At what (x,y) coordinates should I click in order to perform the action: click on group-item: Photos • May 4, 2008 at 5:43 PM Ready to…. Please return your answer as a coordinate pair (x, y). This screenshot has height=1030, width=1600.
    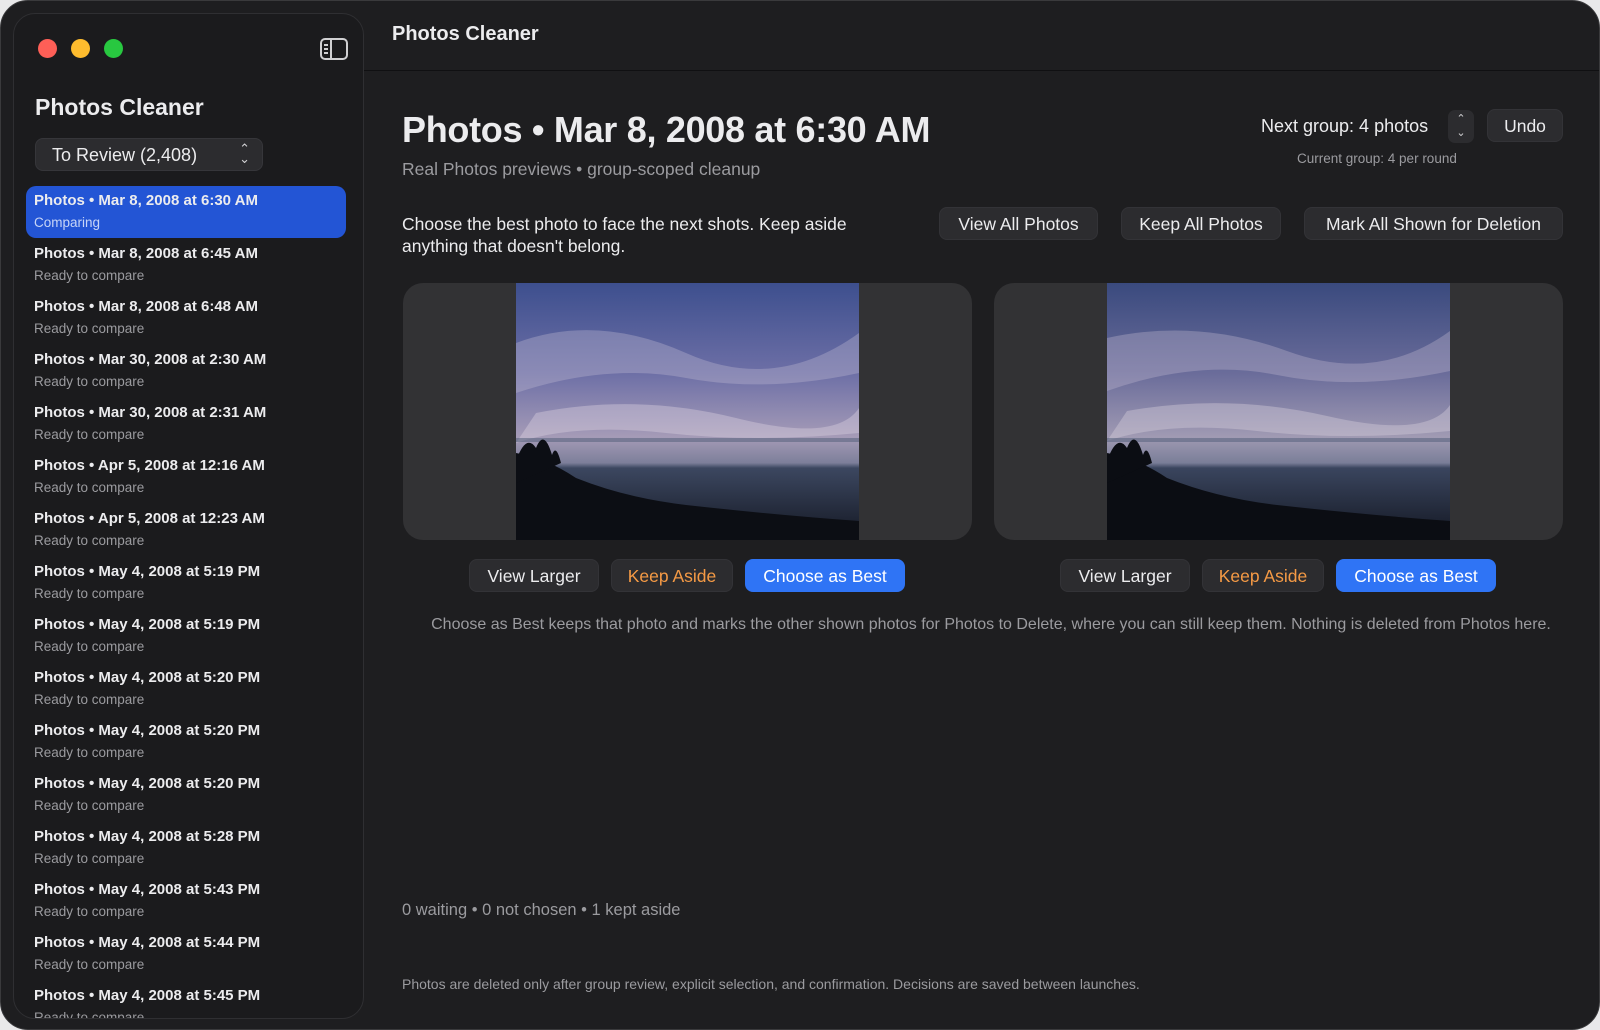
    Looking at the image, I should click on (186, 901).